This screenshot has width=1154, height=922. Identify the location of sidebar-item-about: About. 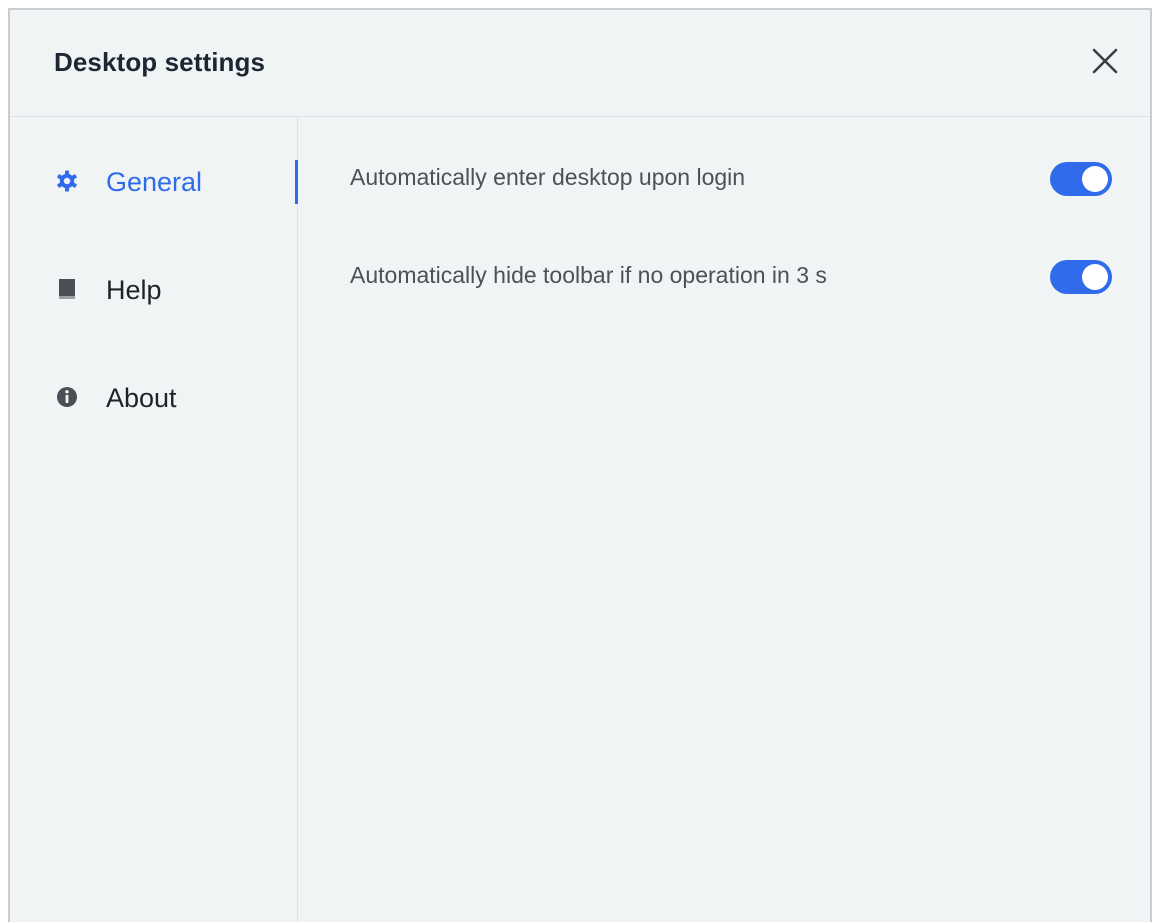
(153, 397).